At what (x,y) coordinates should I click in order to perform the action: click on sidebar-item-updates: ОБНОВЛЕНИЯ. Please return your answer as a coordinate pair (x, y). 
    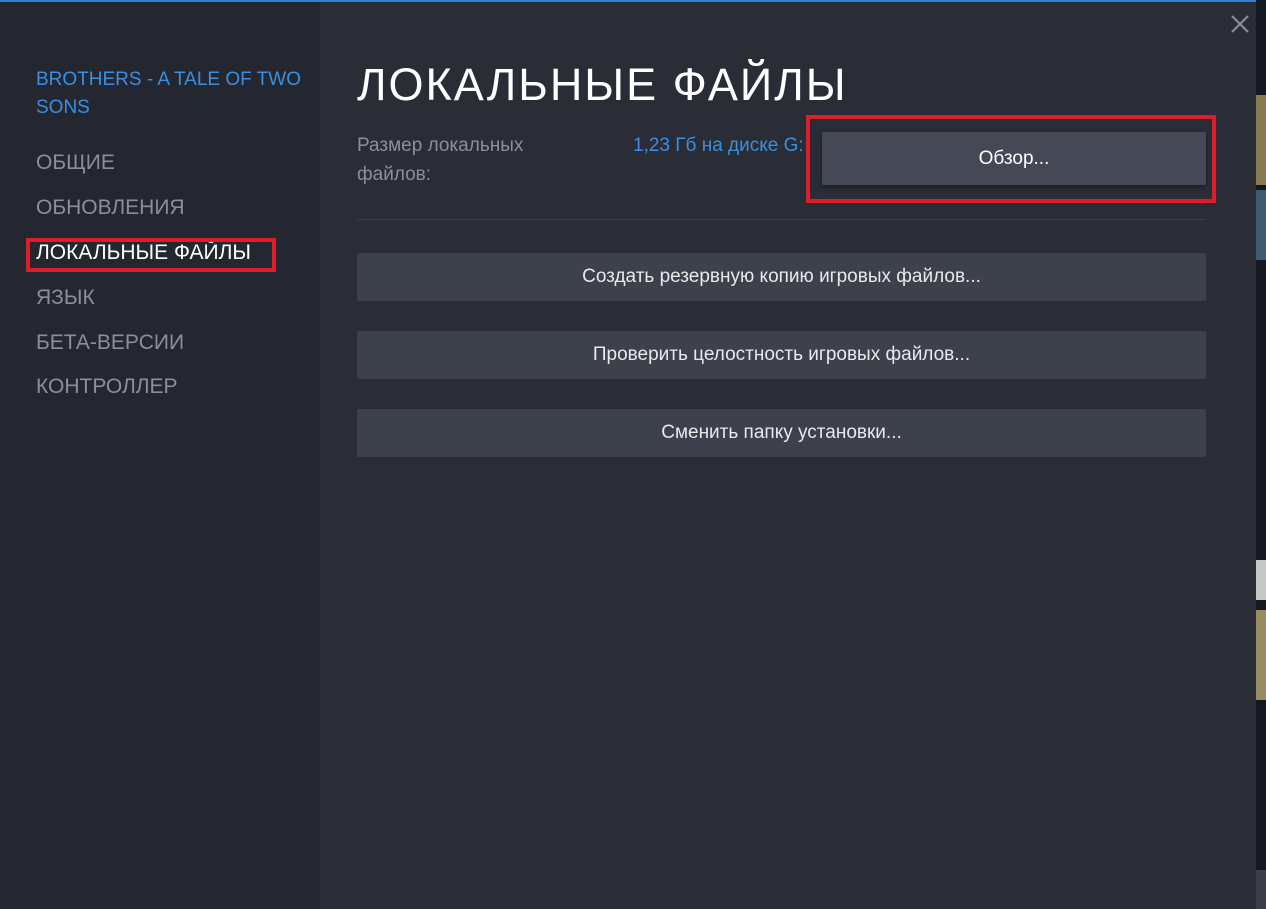
    Looking at the image, I should click on (110, 208).